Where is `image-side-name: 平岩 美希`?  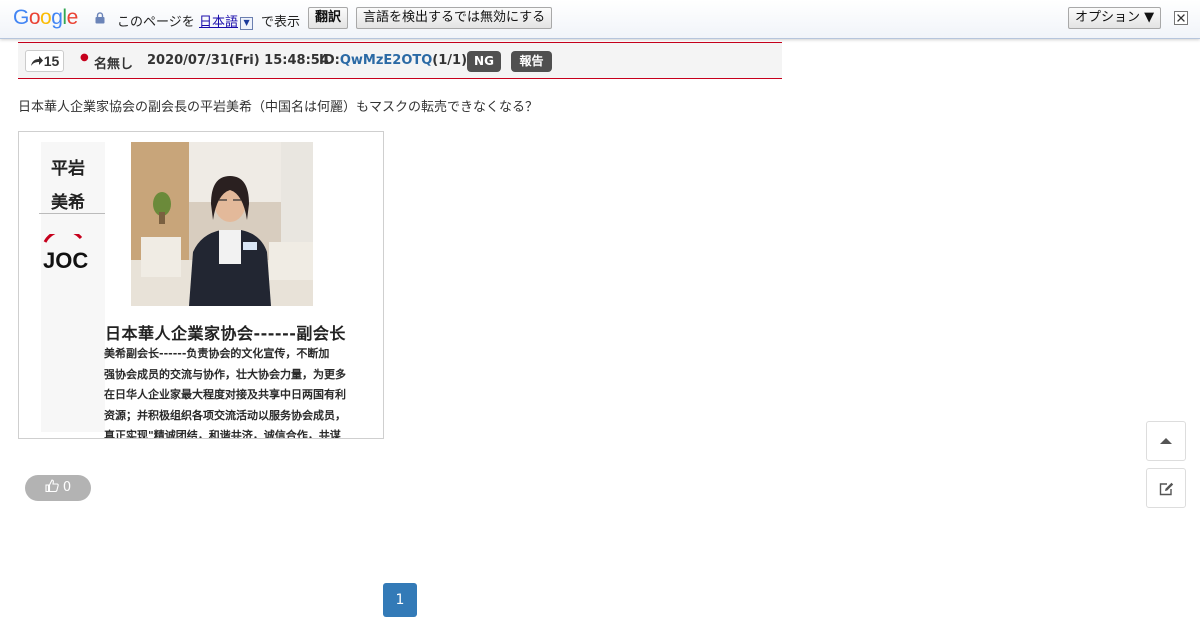 image-side-name: 平岩 美希 is located at coordinates (68, 186).